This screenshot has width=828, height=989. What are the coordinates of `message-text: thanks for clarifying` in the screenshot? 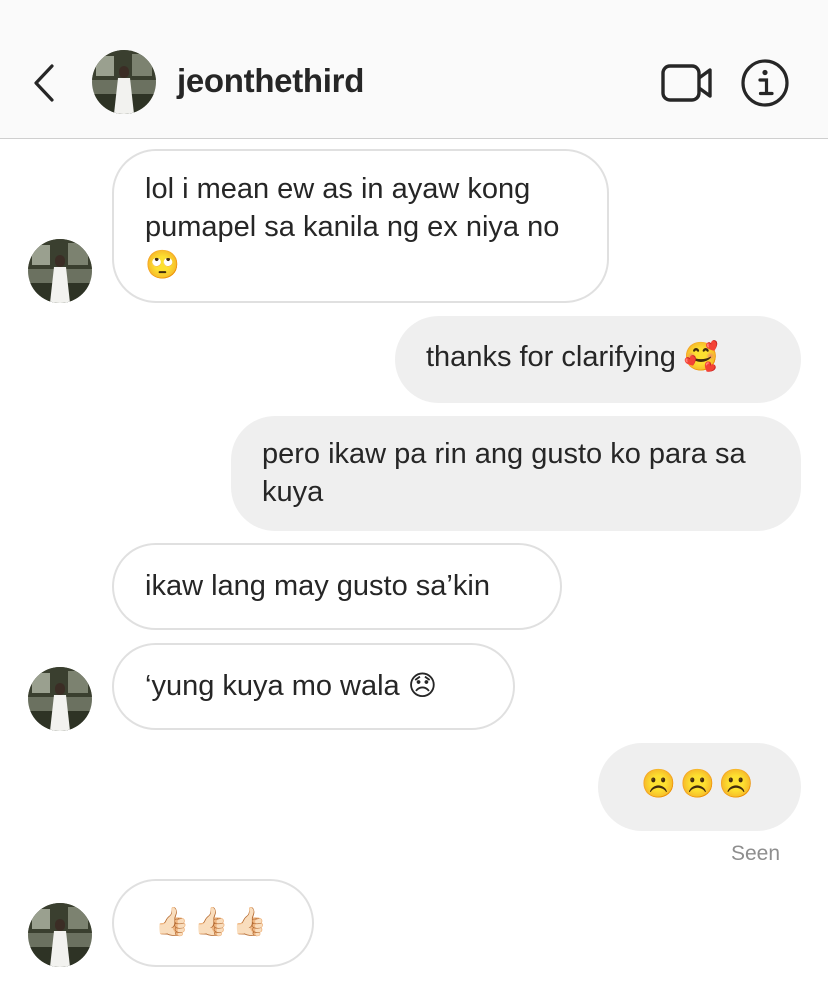 It's located at (551, 357).